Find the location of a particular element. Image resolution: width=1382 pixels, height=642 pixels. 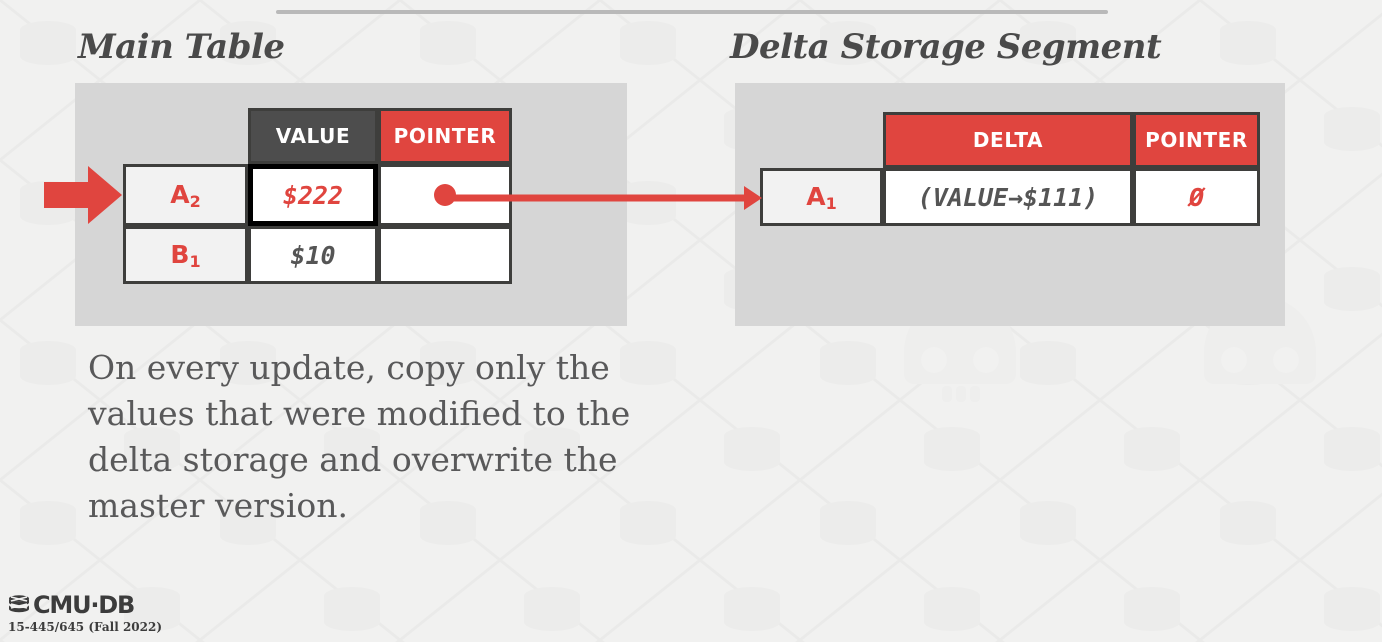

table-row: A1 (VALUE→$111) Ø is located at coordinates (1010, 197).